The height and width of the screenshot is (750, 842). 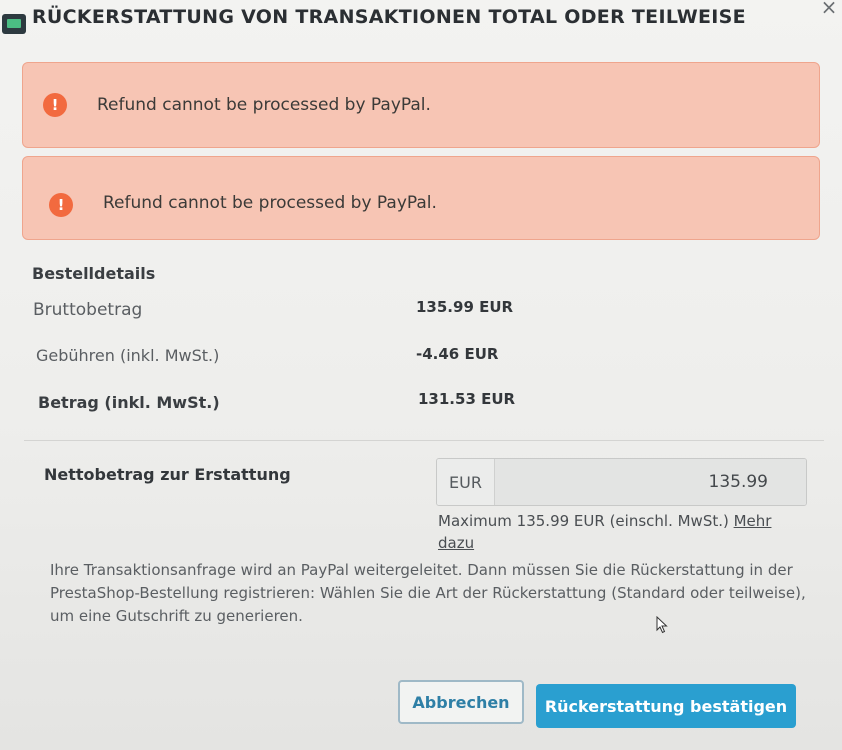 What do you see at coordinates (94, 273) in the screenshot?
I see `order-details-heading: Bestelldetails` at bounding box center [94, 273].